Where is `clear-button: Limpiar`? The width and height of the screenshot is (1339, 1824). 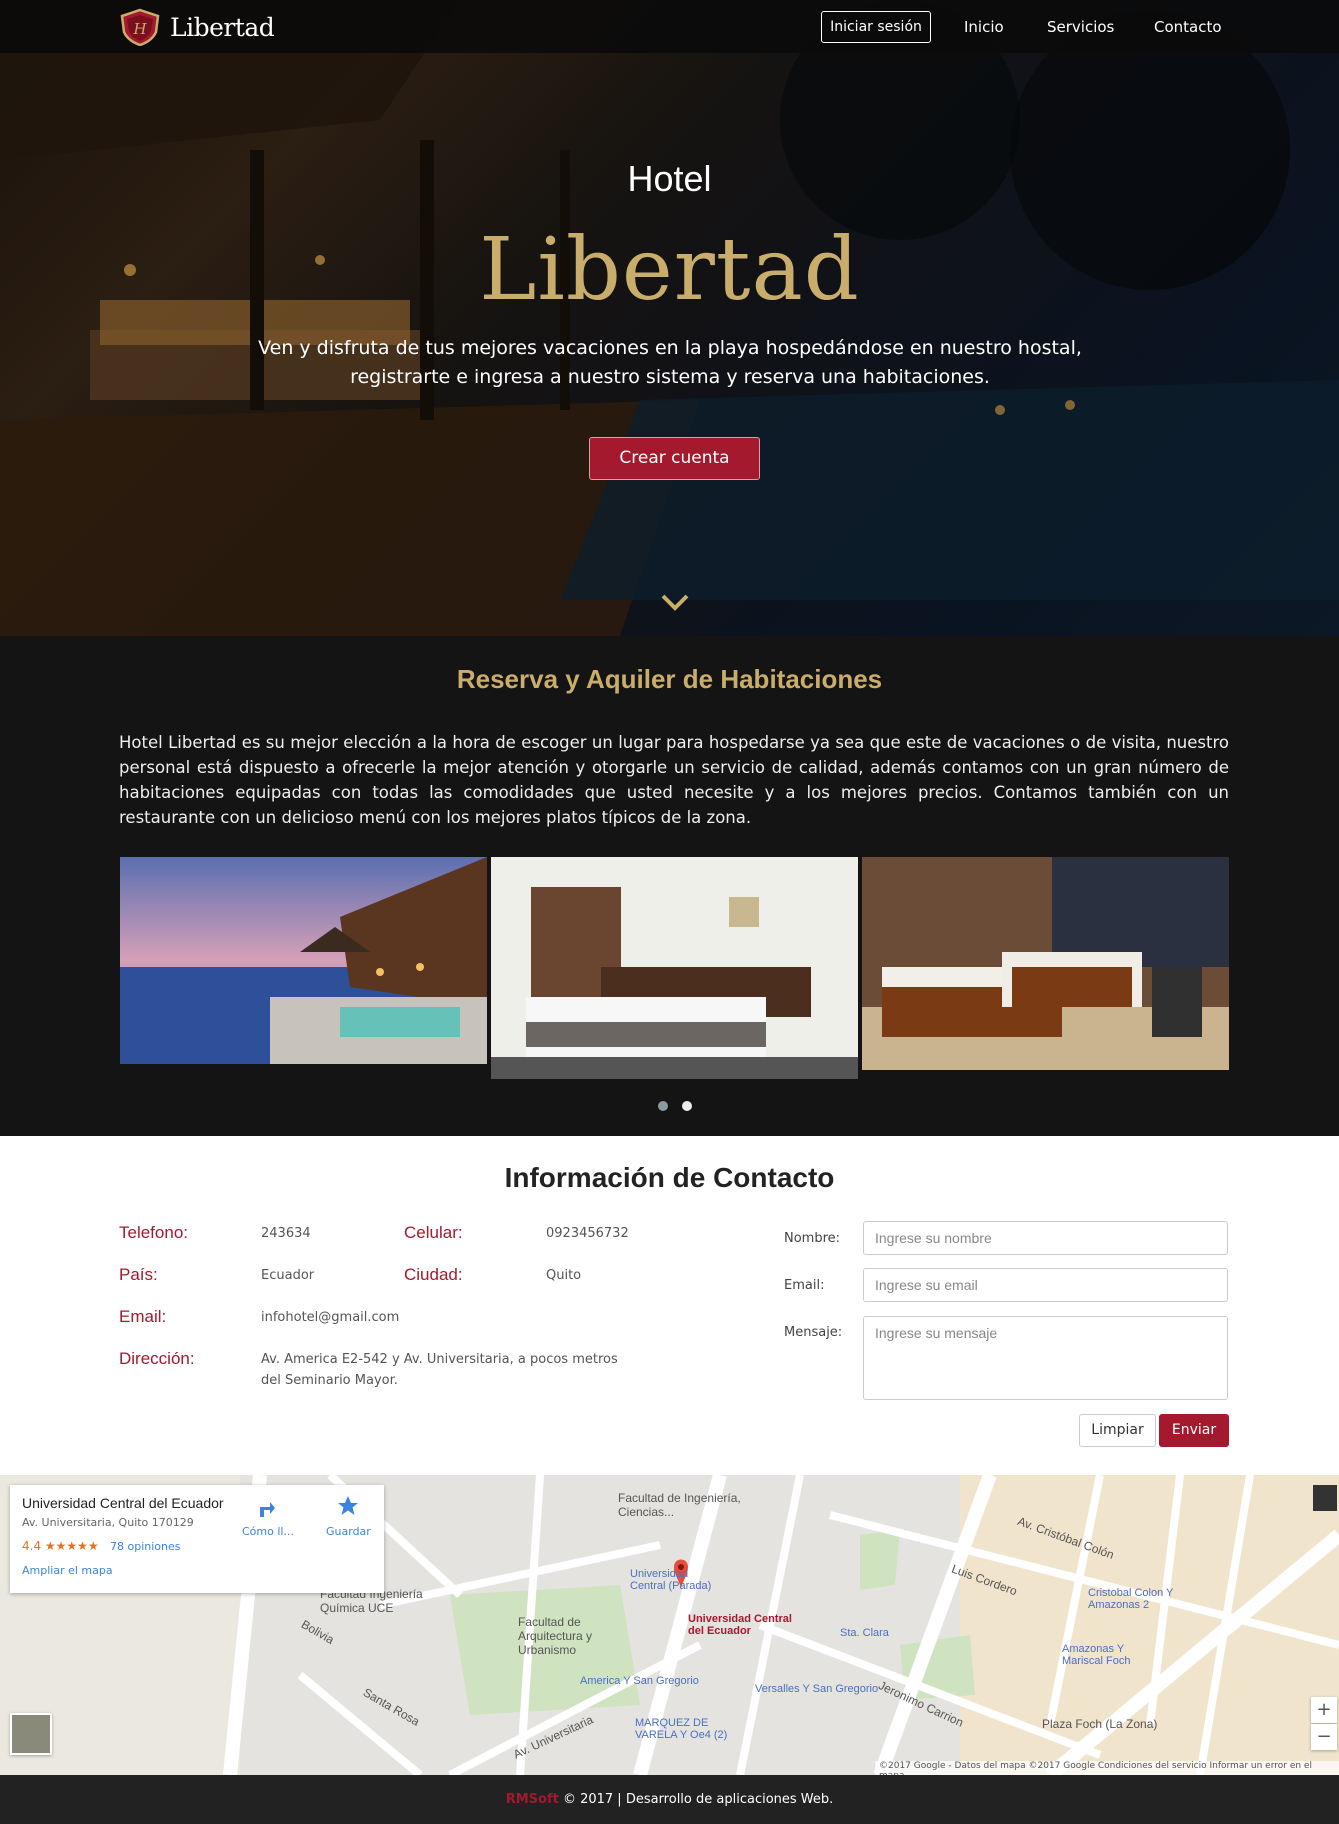 clear-button: Limpiar is located at coordinates (1117, 1430).